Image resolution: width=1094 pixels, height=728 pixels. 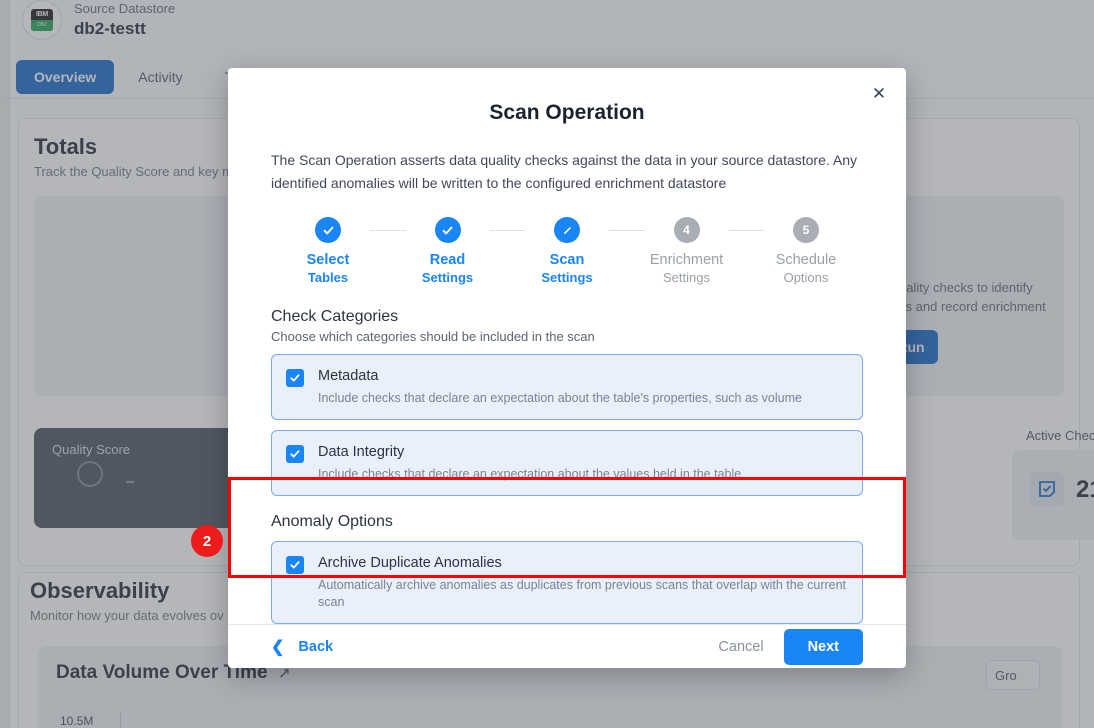 What do you see at coordinates (567, 230) in the screenshot?
I see `step-3-pencil-icon` at bounding box center [567, 230].